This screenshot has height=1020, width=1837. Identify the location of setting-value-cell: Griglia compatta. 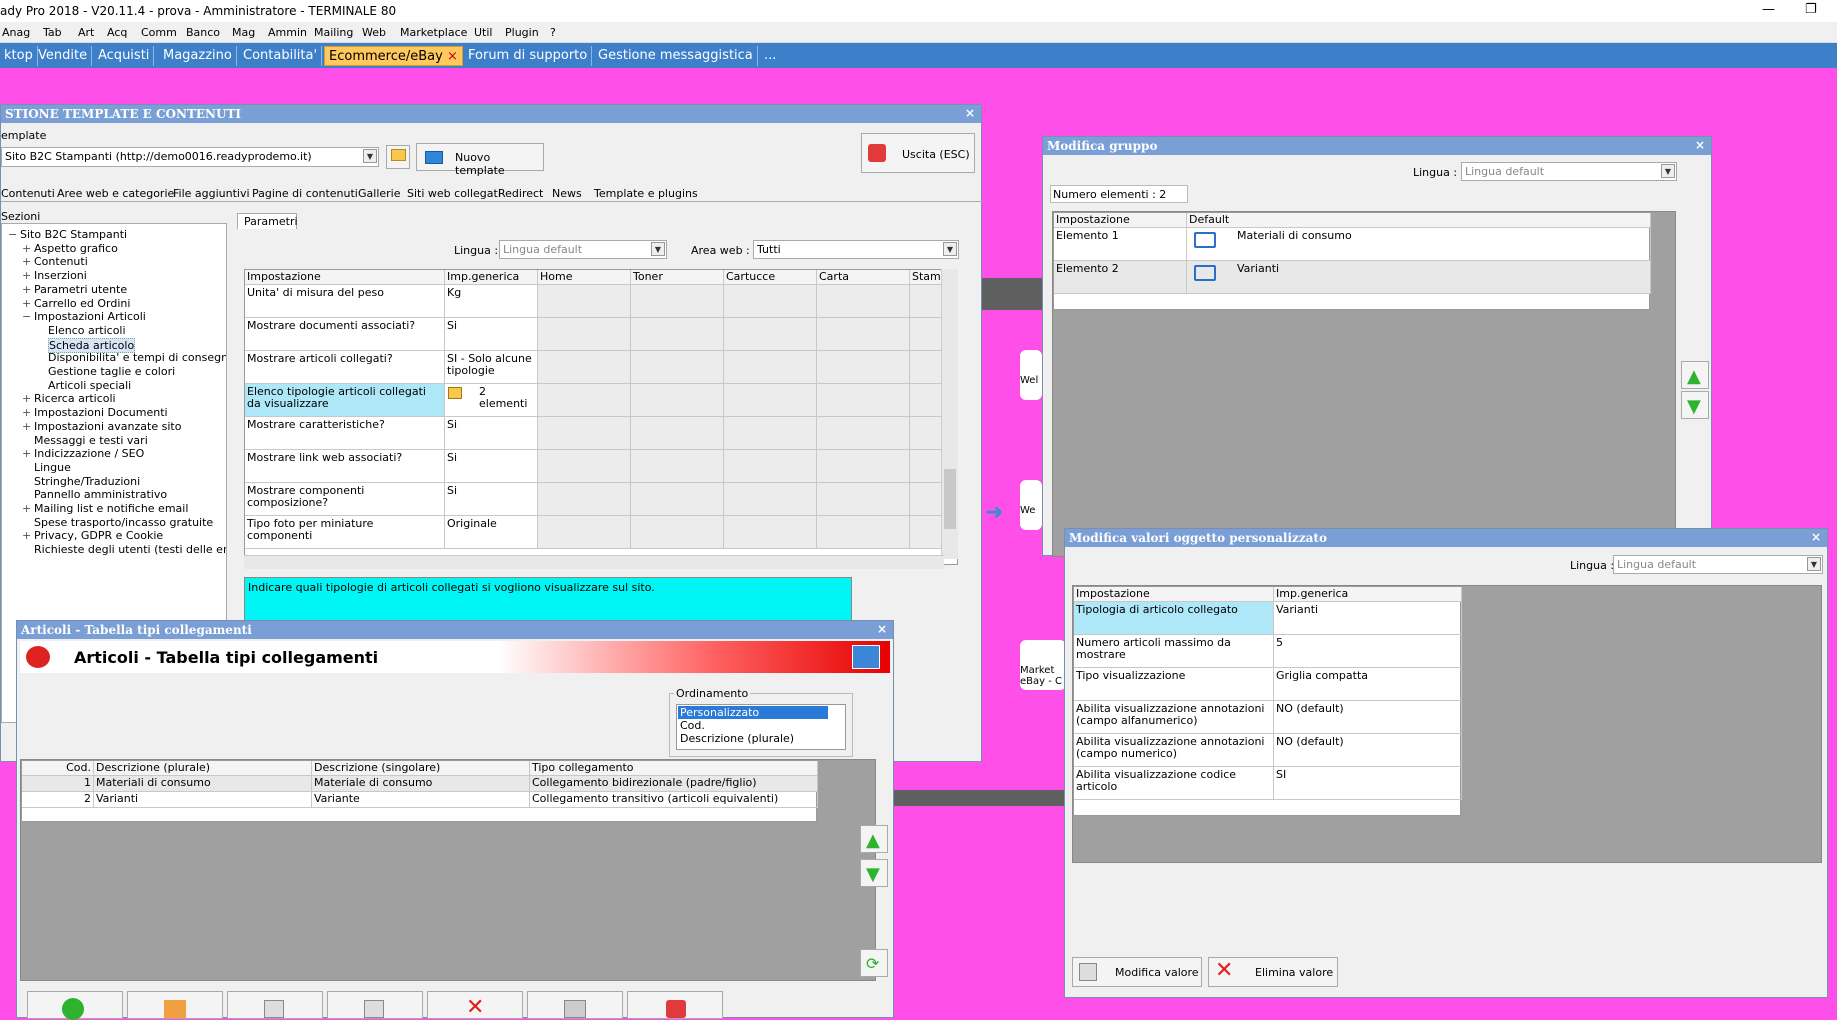
(1368, 684).